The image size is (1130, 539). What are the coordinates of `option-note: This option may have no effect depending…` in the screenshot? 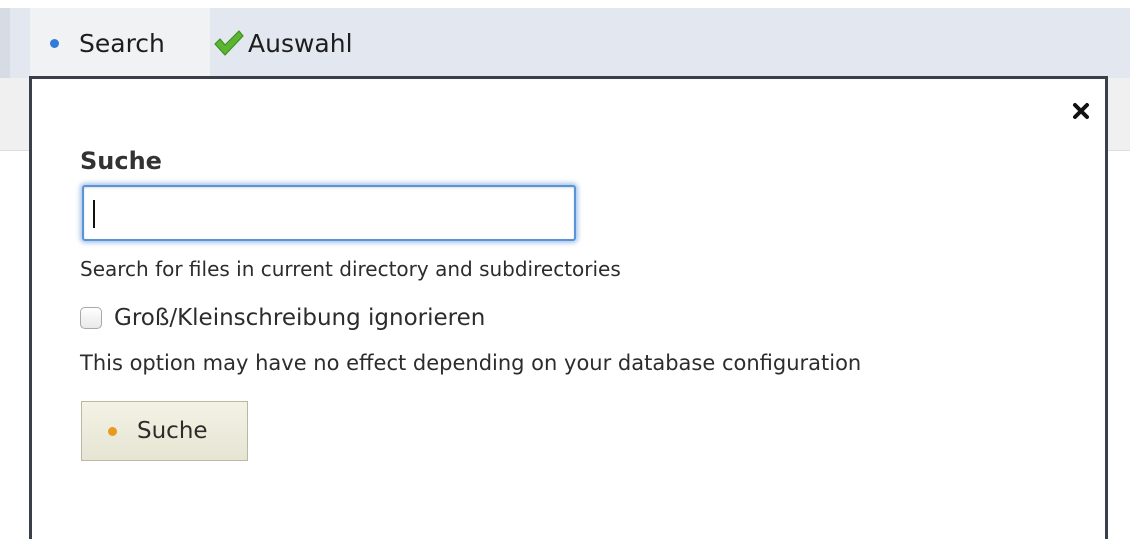 It's located at (471, 363).